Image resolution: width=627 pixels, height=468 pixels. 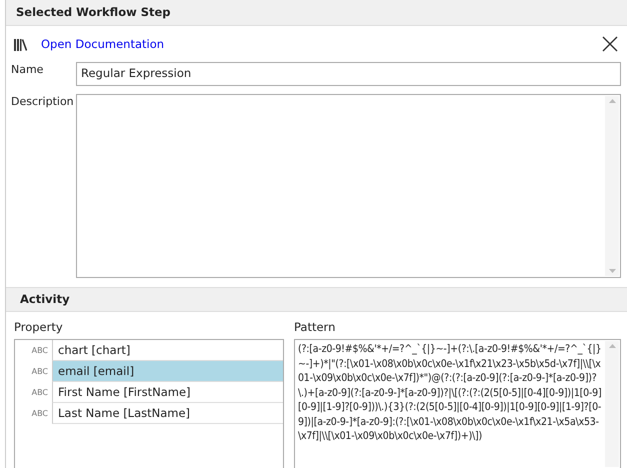 What do you see at coordinates (93, 12) in the screenshot?
I see `panel-title: Selected Workflow Step` at bounding box center [93, 12].